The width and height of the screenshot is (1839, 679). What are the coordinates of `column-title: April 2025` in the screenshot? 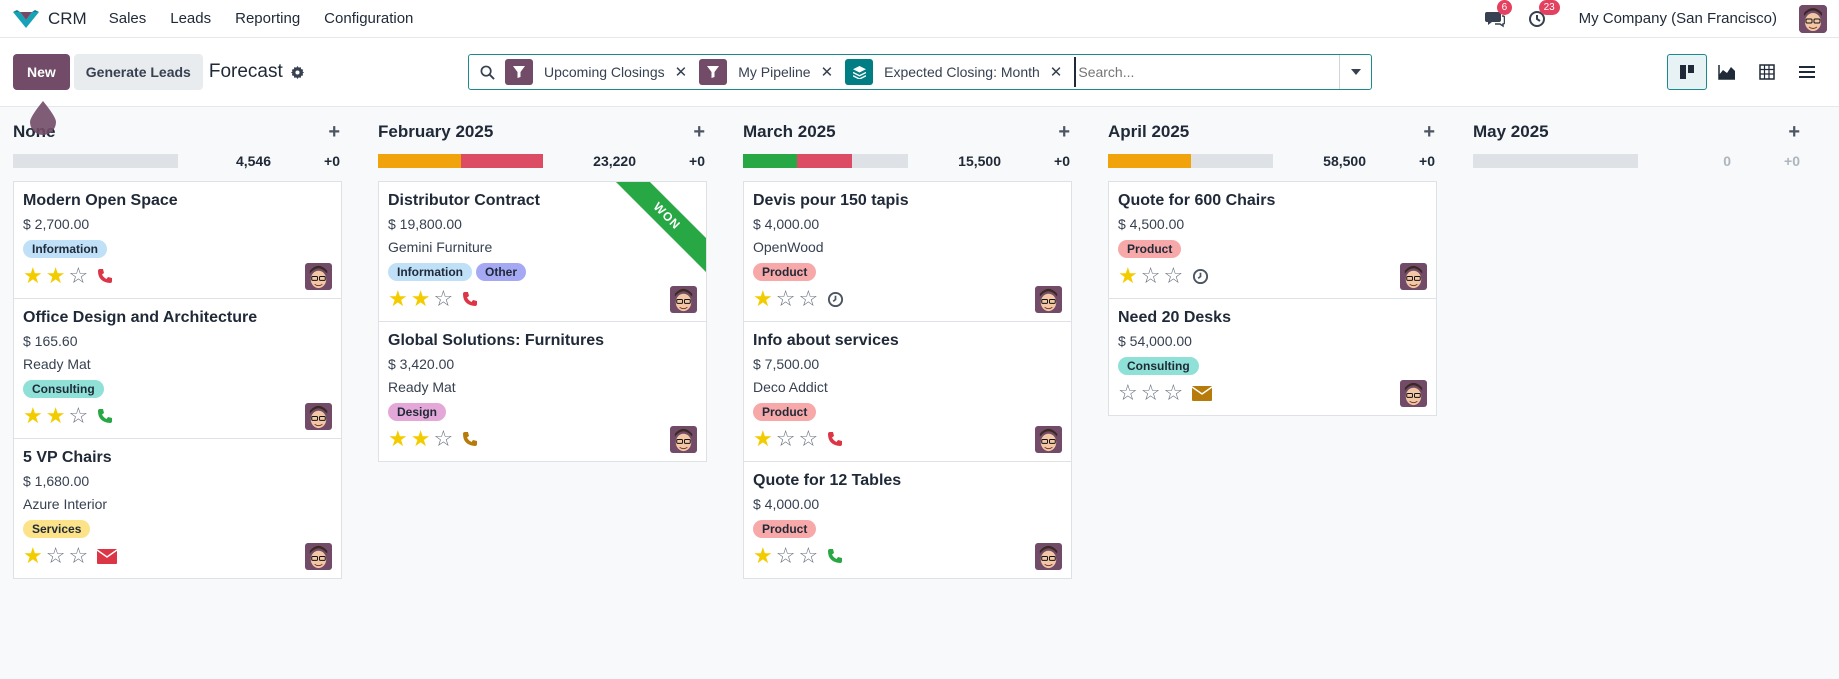 It's located at (1148, 132).